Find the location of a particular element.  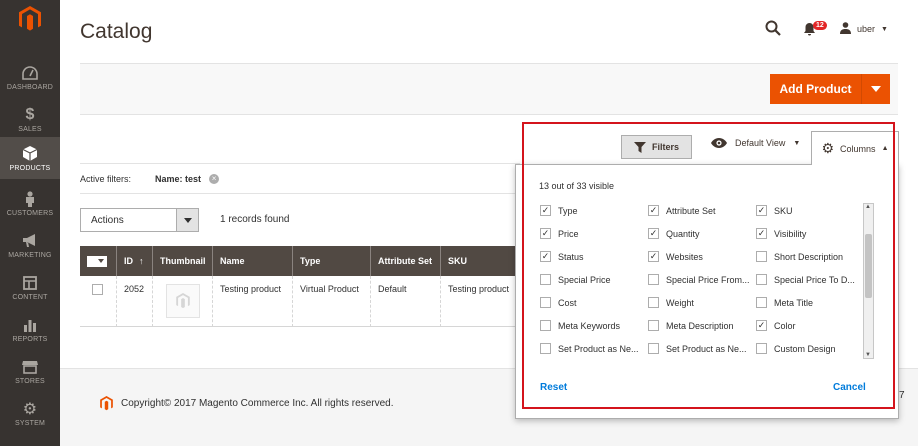

columns-label: Columns is located at coordinates (858, 148).